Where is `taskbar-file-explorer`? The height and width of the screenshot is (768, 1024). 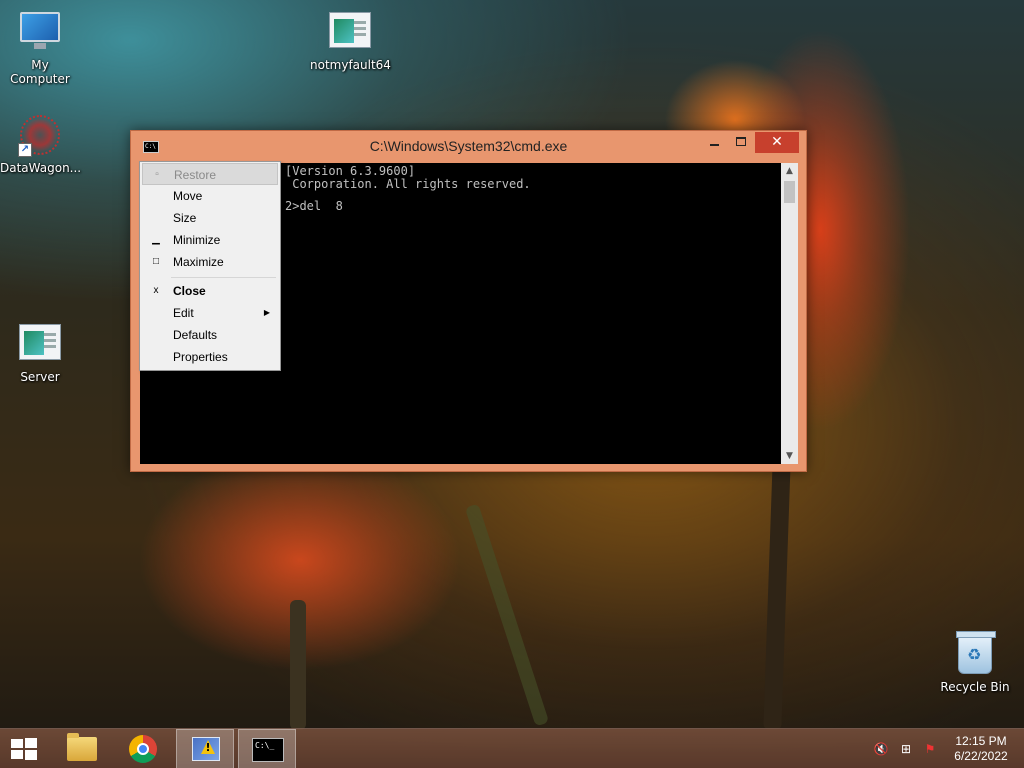 taskbar-file-explorer is located at coordinates (81, 748).